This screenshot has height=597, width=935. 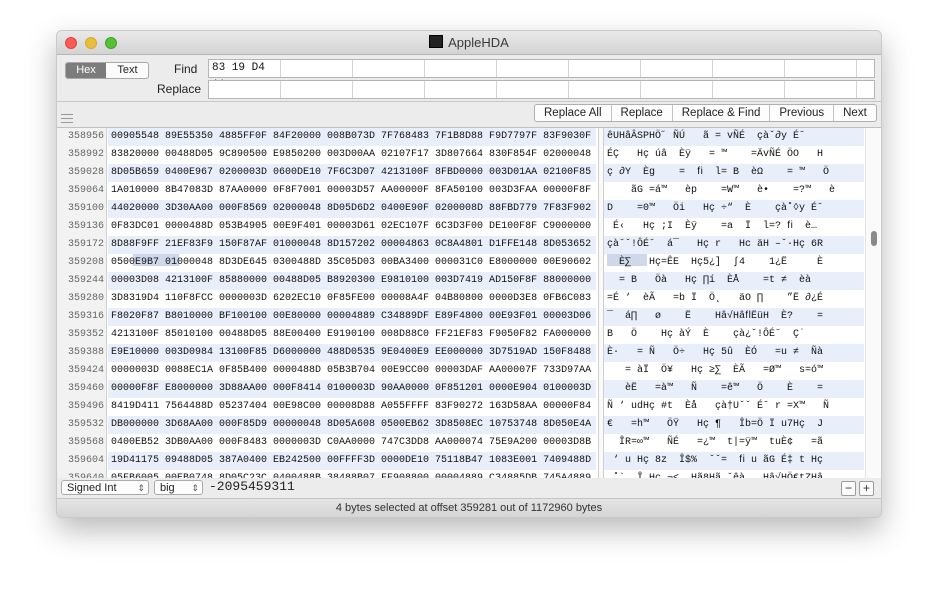 What do you see at coordinates (85, 136) in the screenshot?
I see `row-offset: 358956` at bounding box center [85, 136].